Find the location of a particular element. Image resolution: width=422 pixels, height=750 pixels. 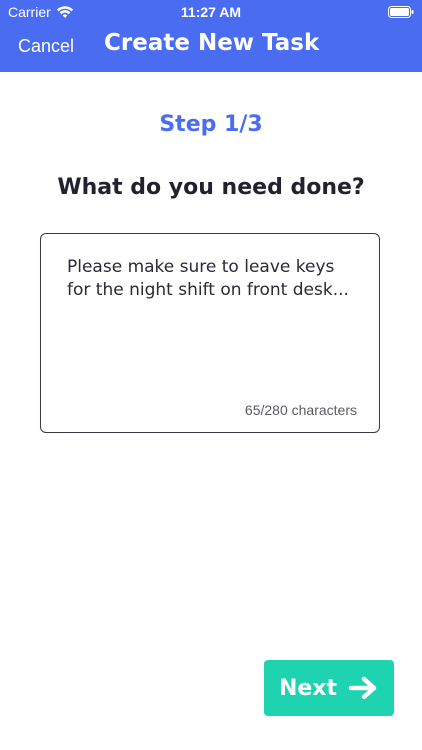

battery-icon is located at coordinates (401, 11).